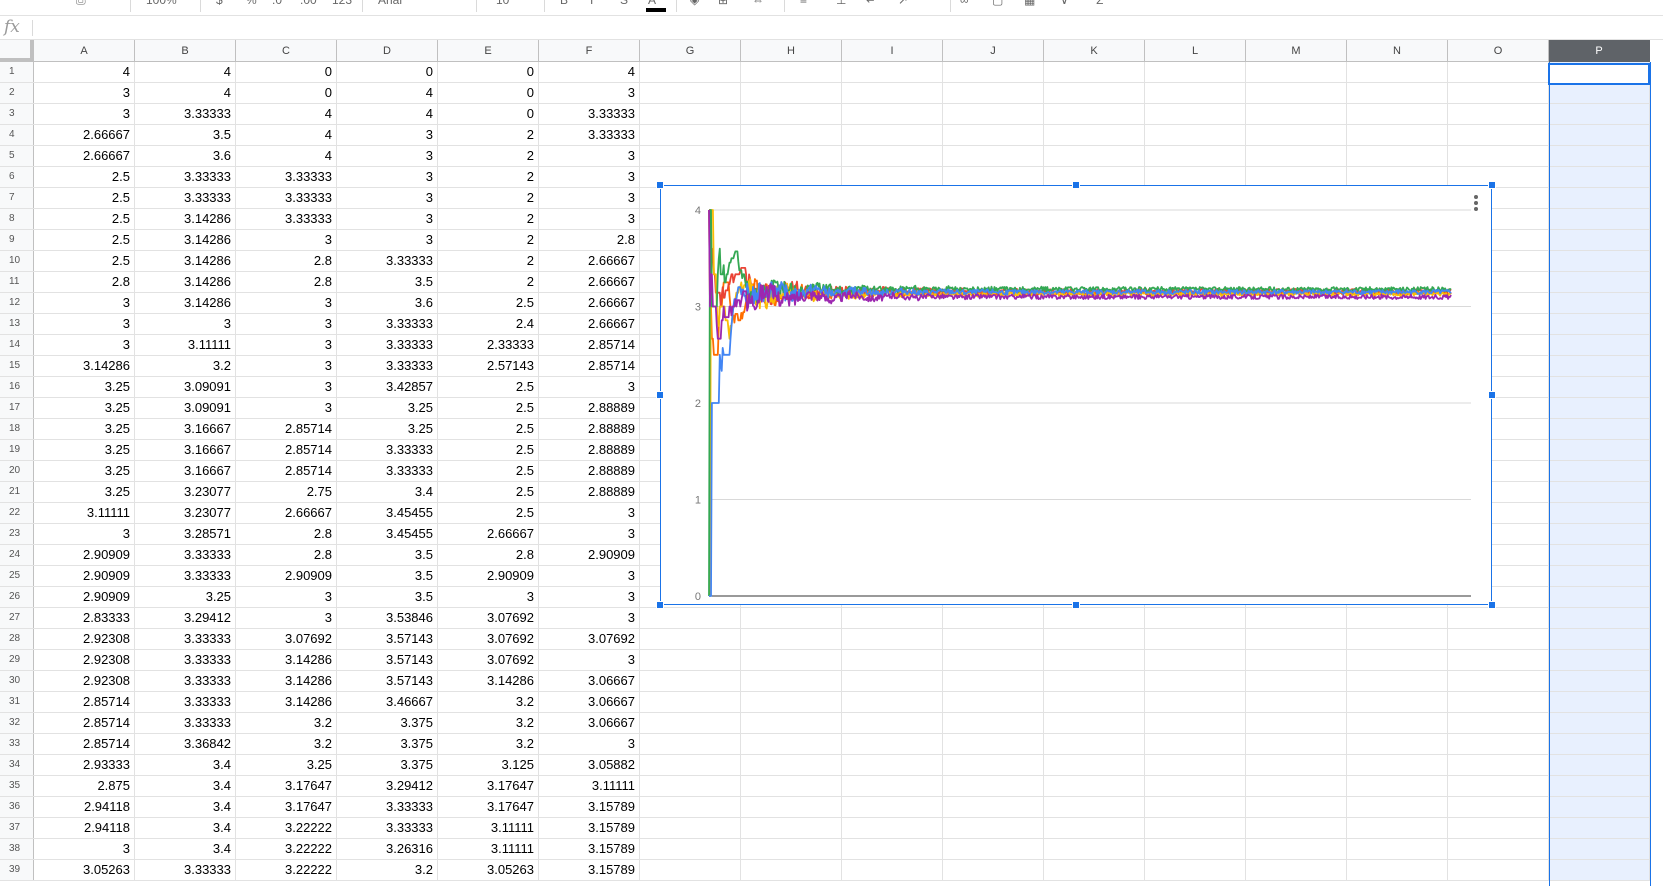  I want to click on cell-d: 3.57143, so click(387, 681).